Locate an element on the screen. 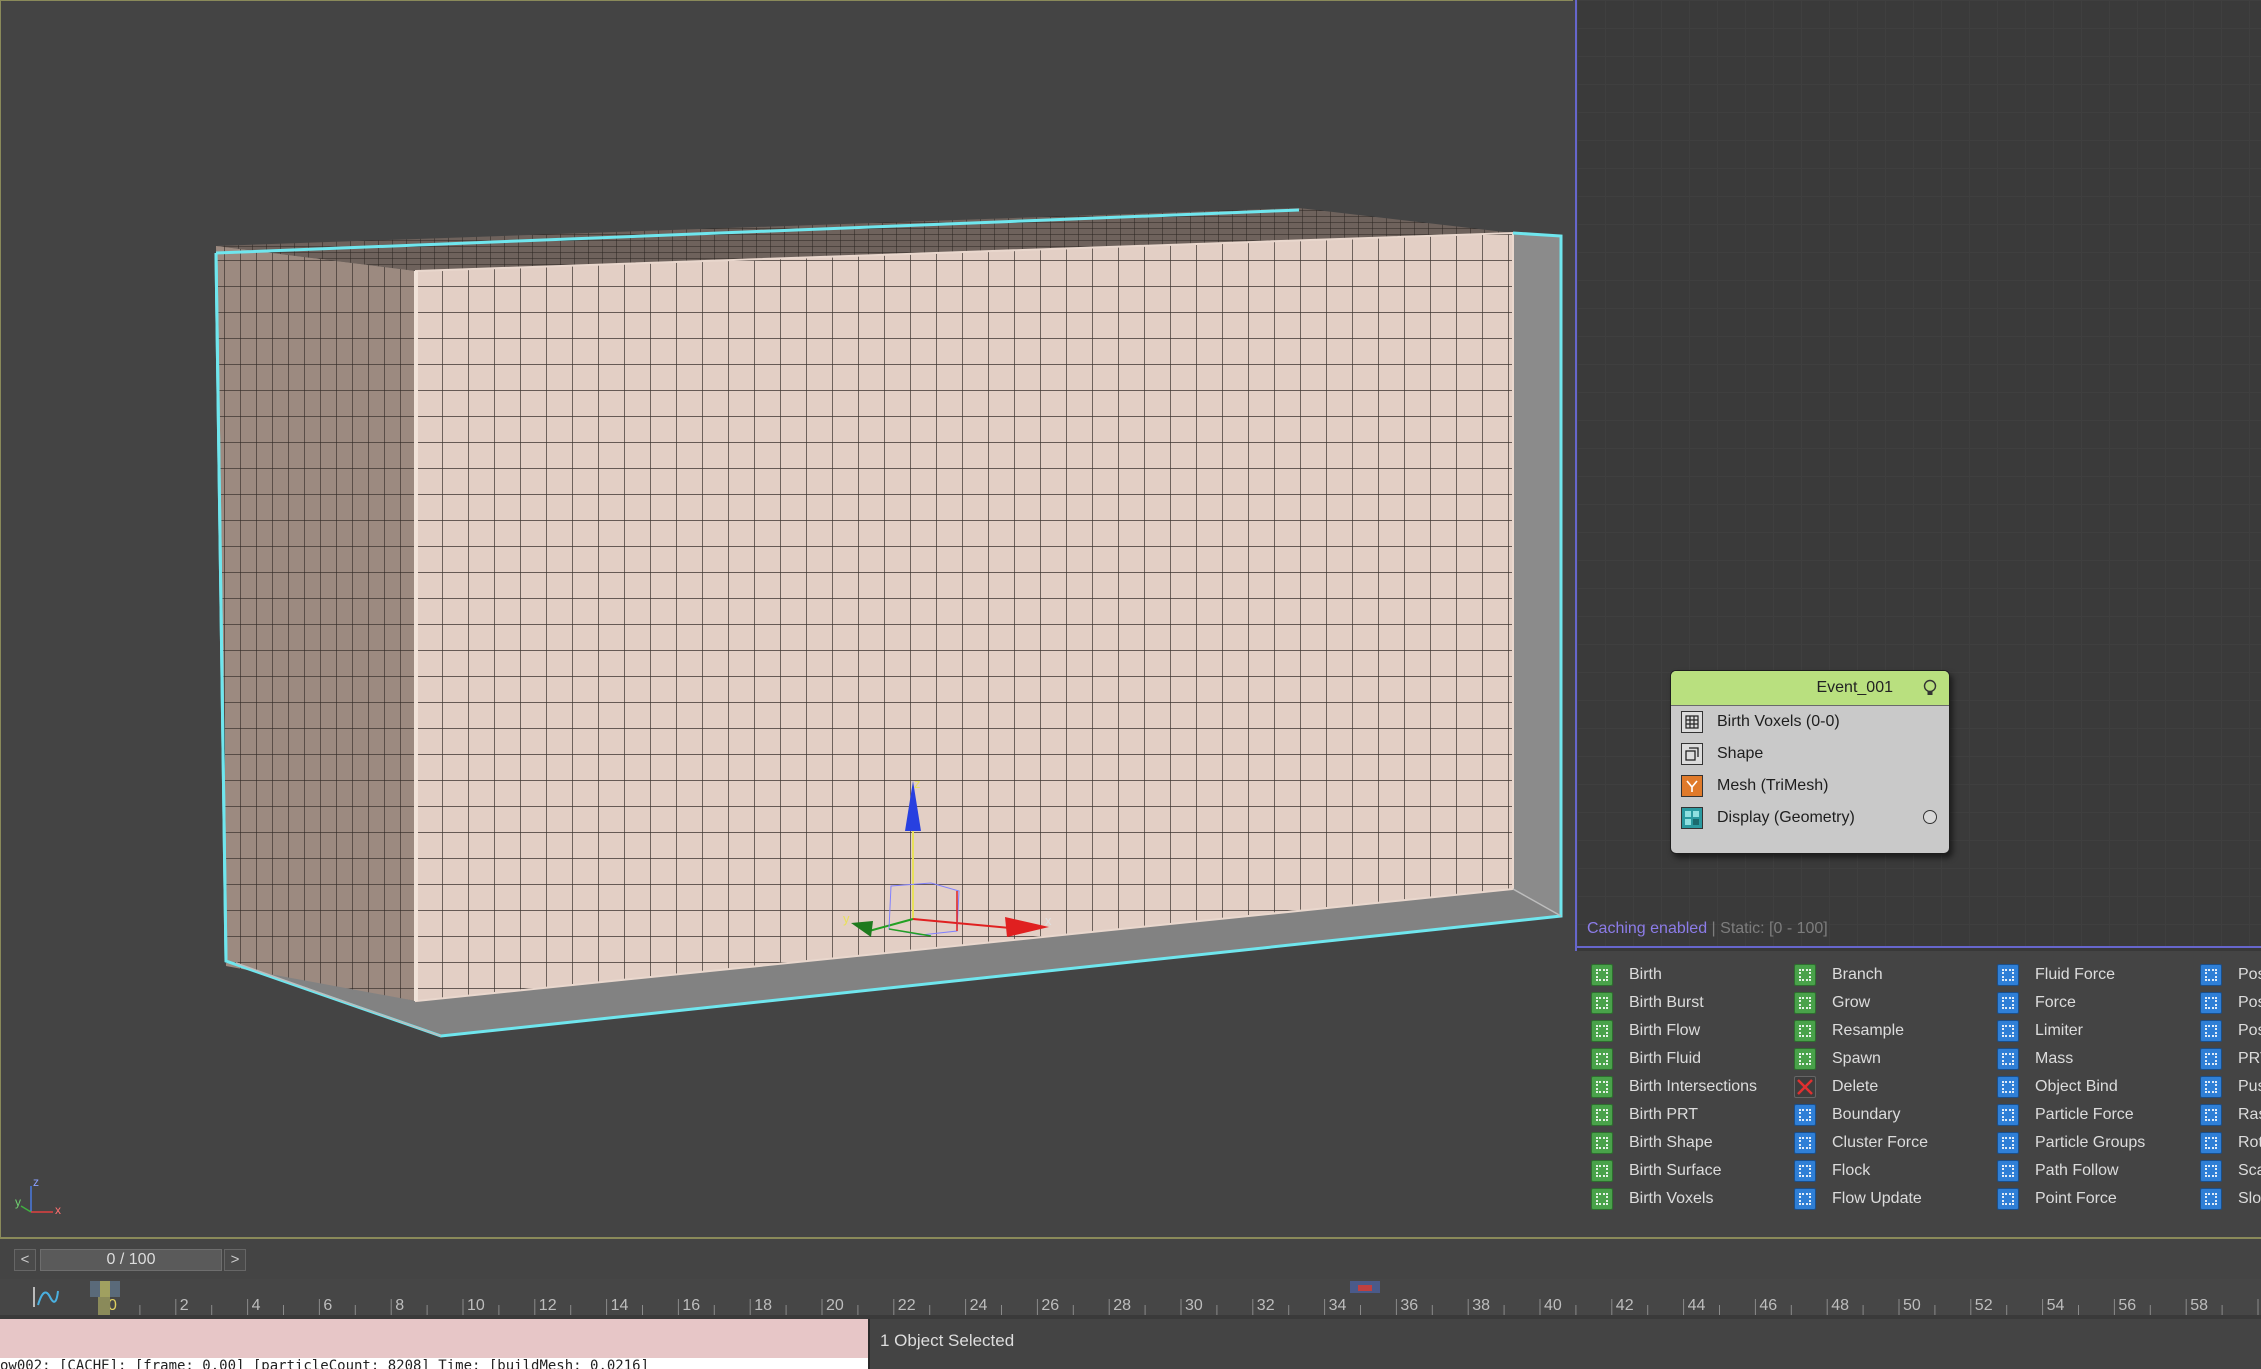  depot-item: Birth Intersections is located at coordinates (1674, 1087).